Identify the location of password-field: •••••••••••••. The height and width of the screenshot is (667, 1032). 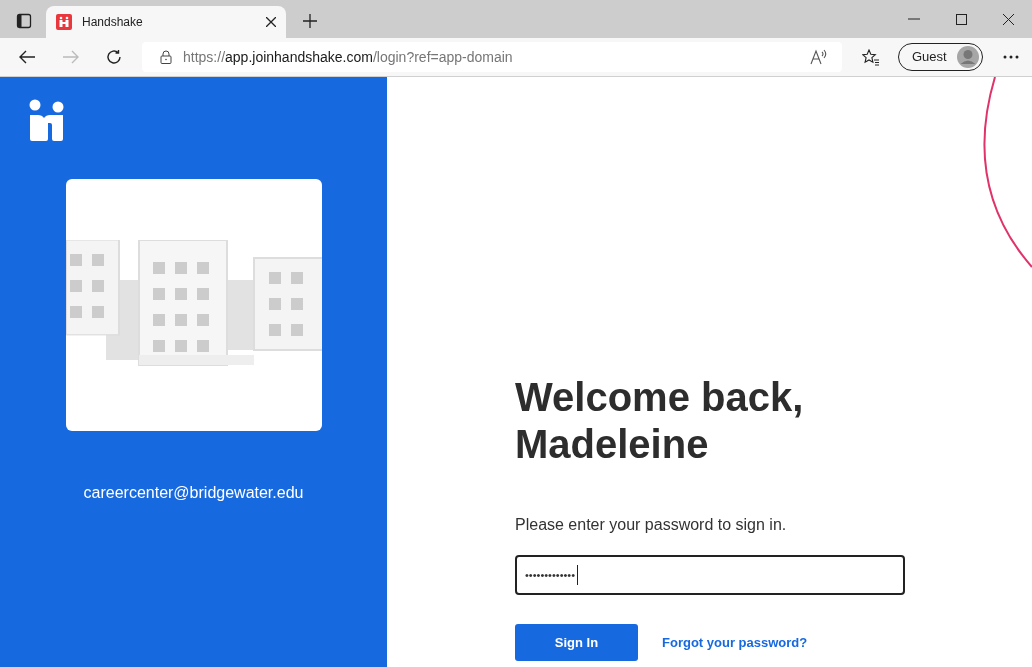
(710, 575).